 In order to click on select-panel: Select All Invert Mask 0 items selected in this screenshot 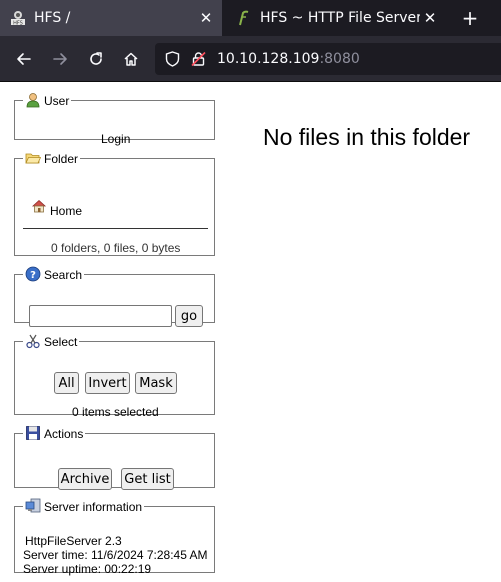, I will do `click(114, 376)`.